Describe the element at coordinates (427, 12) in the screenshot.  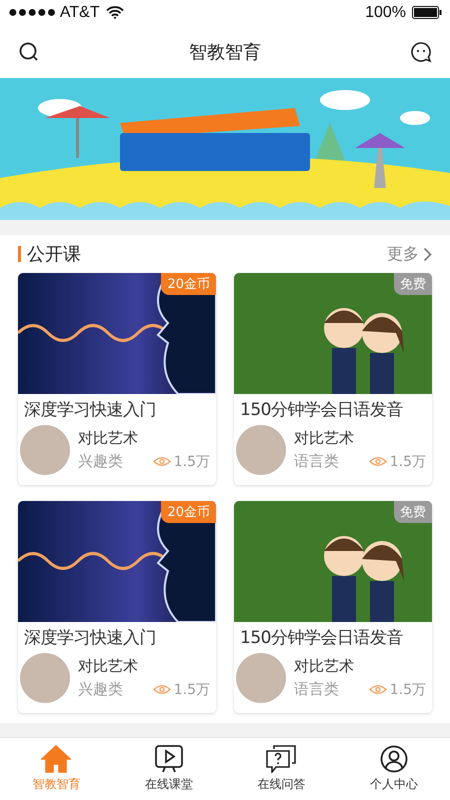
I see `battery-icon` at that location.